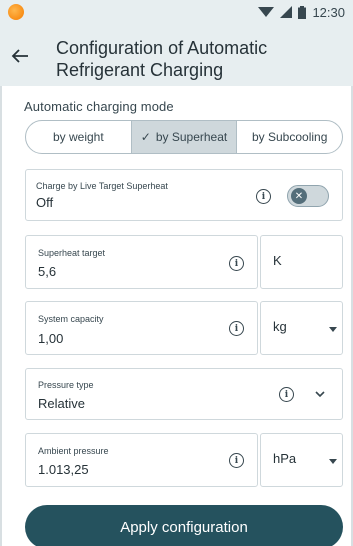  What do you see at coordinates (45, 202) in the screenshot?
I see `live-target-value: Off` at bounding box center [45, 202].